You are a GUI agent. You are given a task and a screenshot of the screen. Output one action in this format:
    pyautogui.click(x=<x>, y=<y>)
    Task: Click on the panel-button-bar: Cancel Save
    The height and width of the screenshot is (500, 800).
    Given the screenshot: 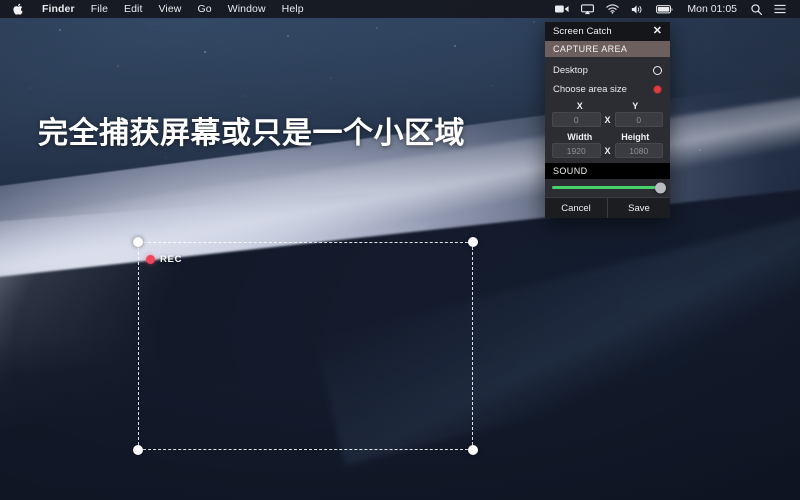 What is the action you would take?
    pyautogui.click(x=607, y=207)
    